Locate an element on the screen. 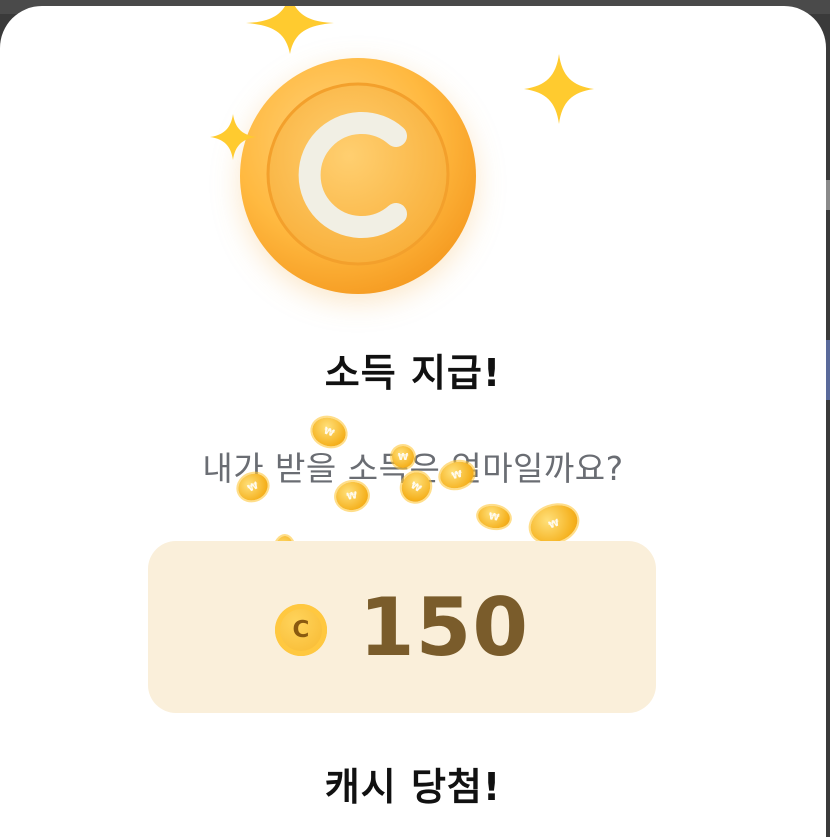 Image resolution: width=830 pixels, height=837 pixels. cash-coin-icon: C is located at coordinates (301, 630).